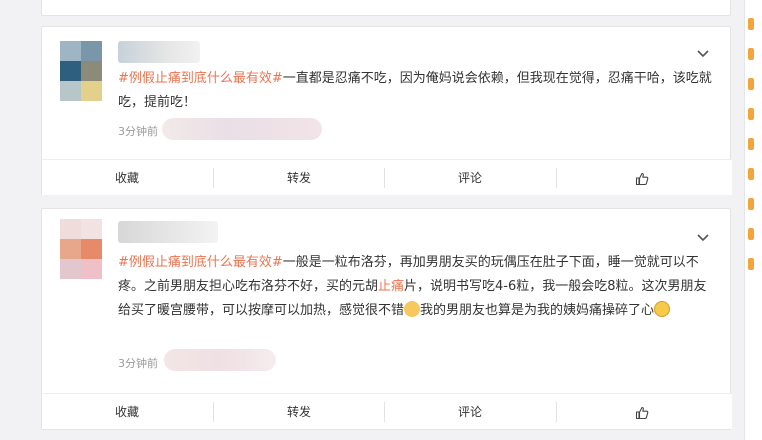  Describe the element at coordinates (662, 309) in the screenshot. I see `laughing-emoji-icon` at that location.